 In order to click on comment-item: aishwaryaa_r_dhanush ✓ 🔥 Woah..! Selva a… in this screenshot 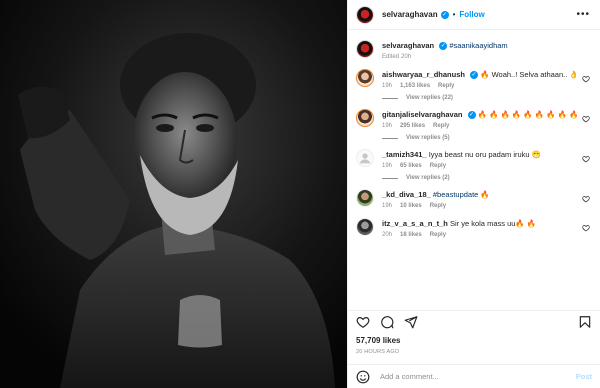, I will do `click(474, 79)`.